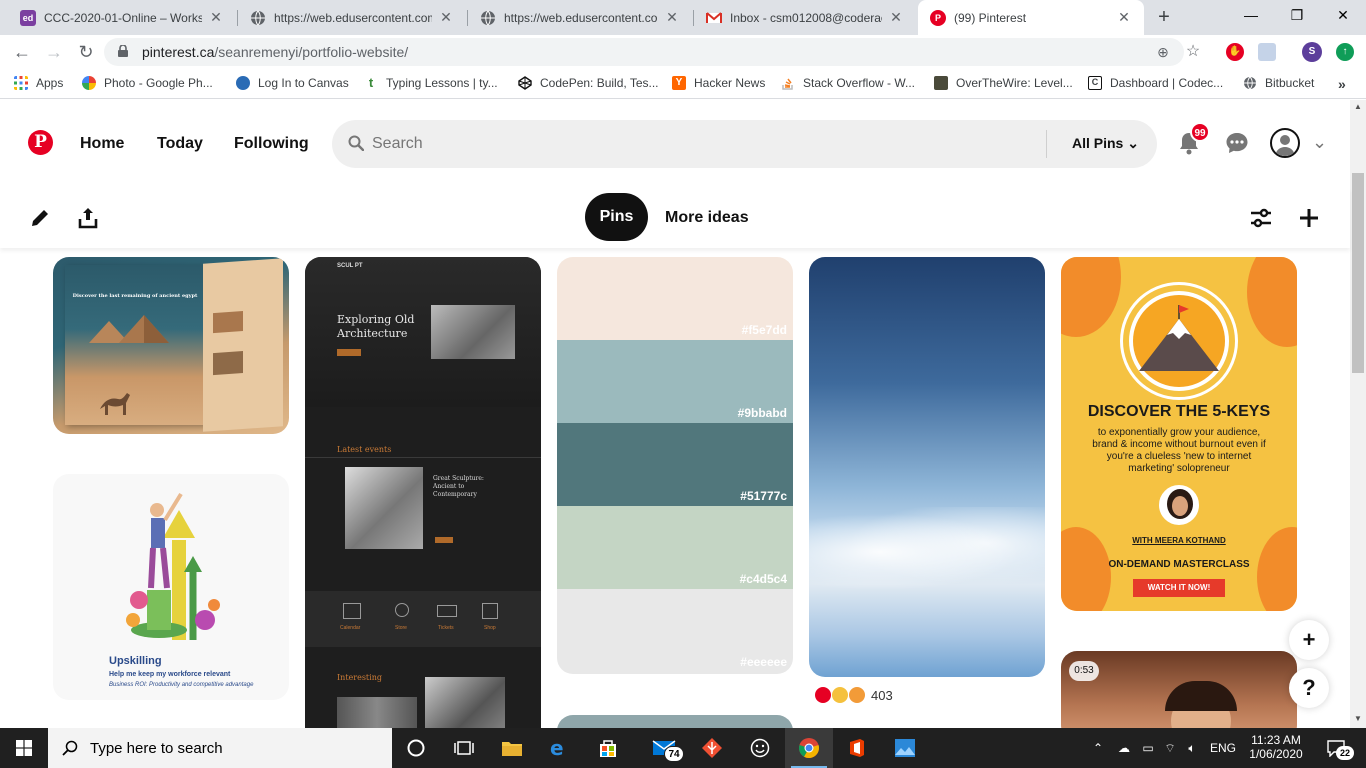  I want to click on update-icon: ↑, so click(1345, 52).